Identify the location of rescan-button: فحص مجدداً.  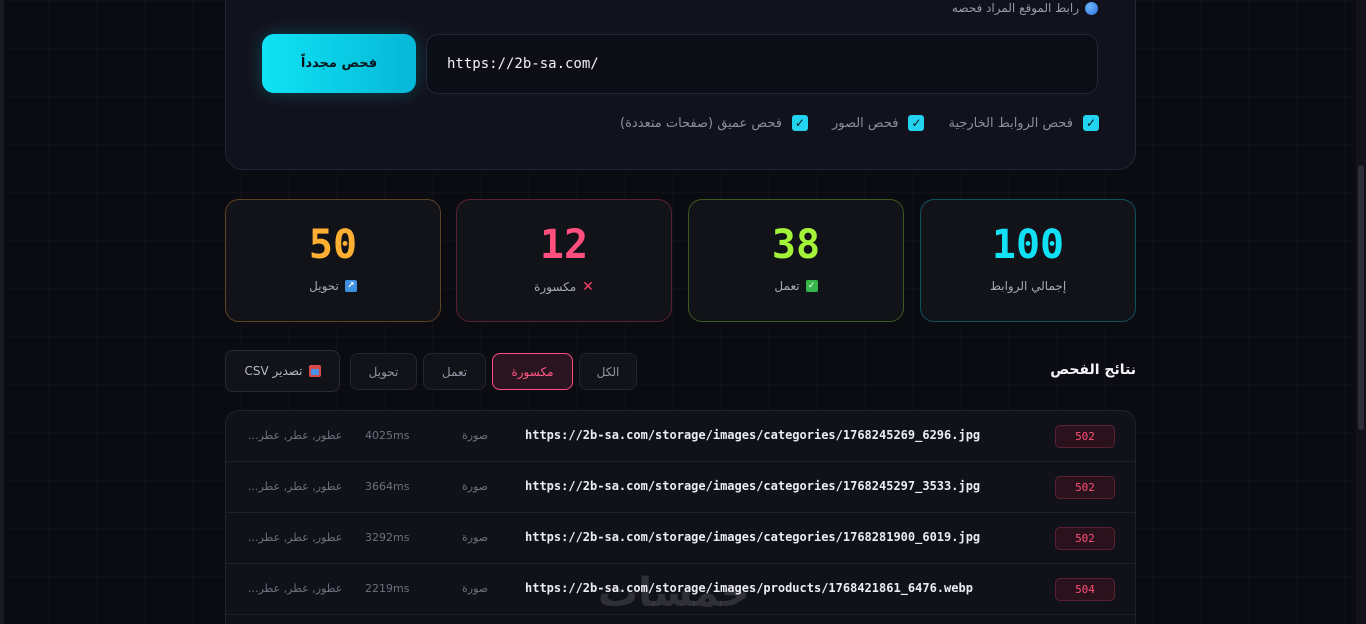
(339, 63).